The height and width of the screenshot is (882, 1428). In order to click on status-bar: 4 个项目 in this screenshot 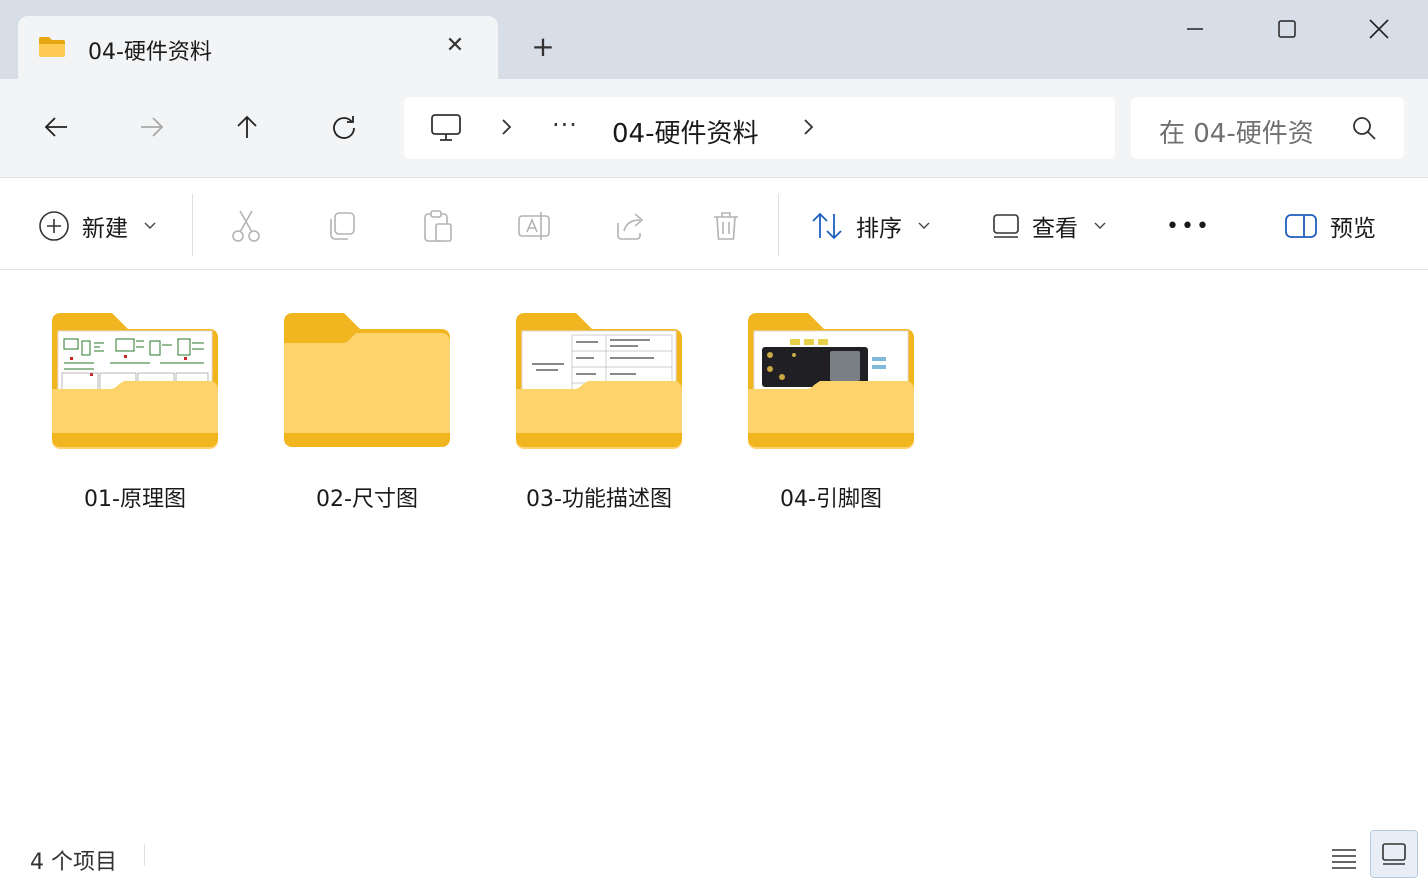, I will do `click(714, 854)`.